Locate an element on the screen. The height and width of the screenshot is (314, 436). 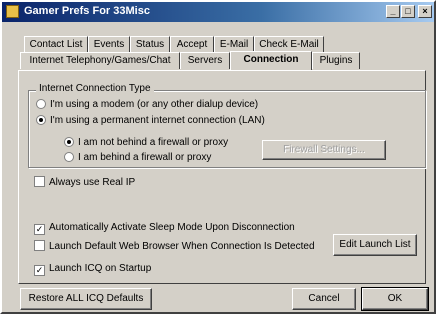
auto-sleep-checkbox: ✓ is located at coordinates (39, 229).